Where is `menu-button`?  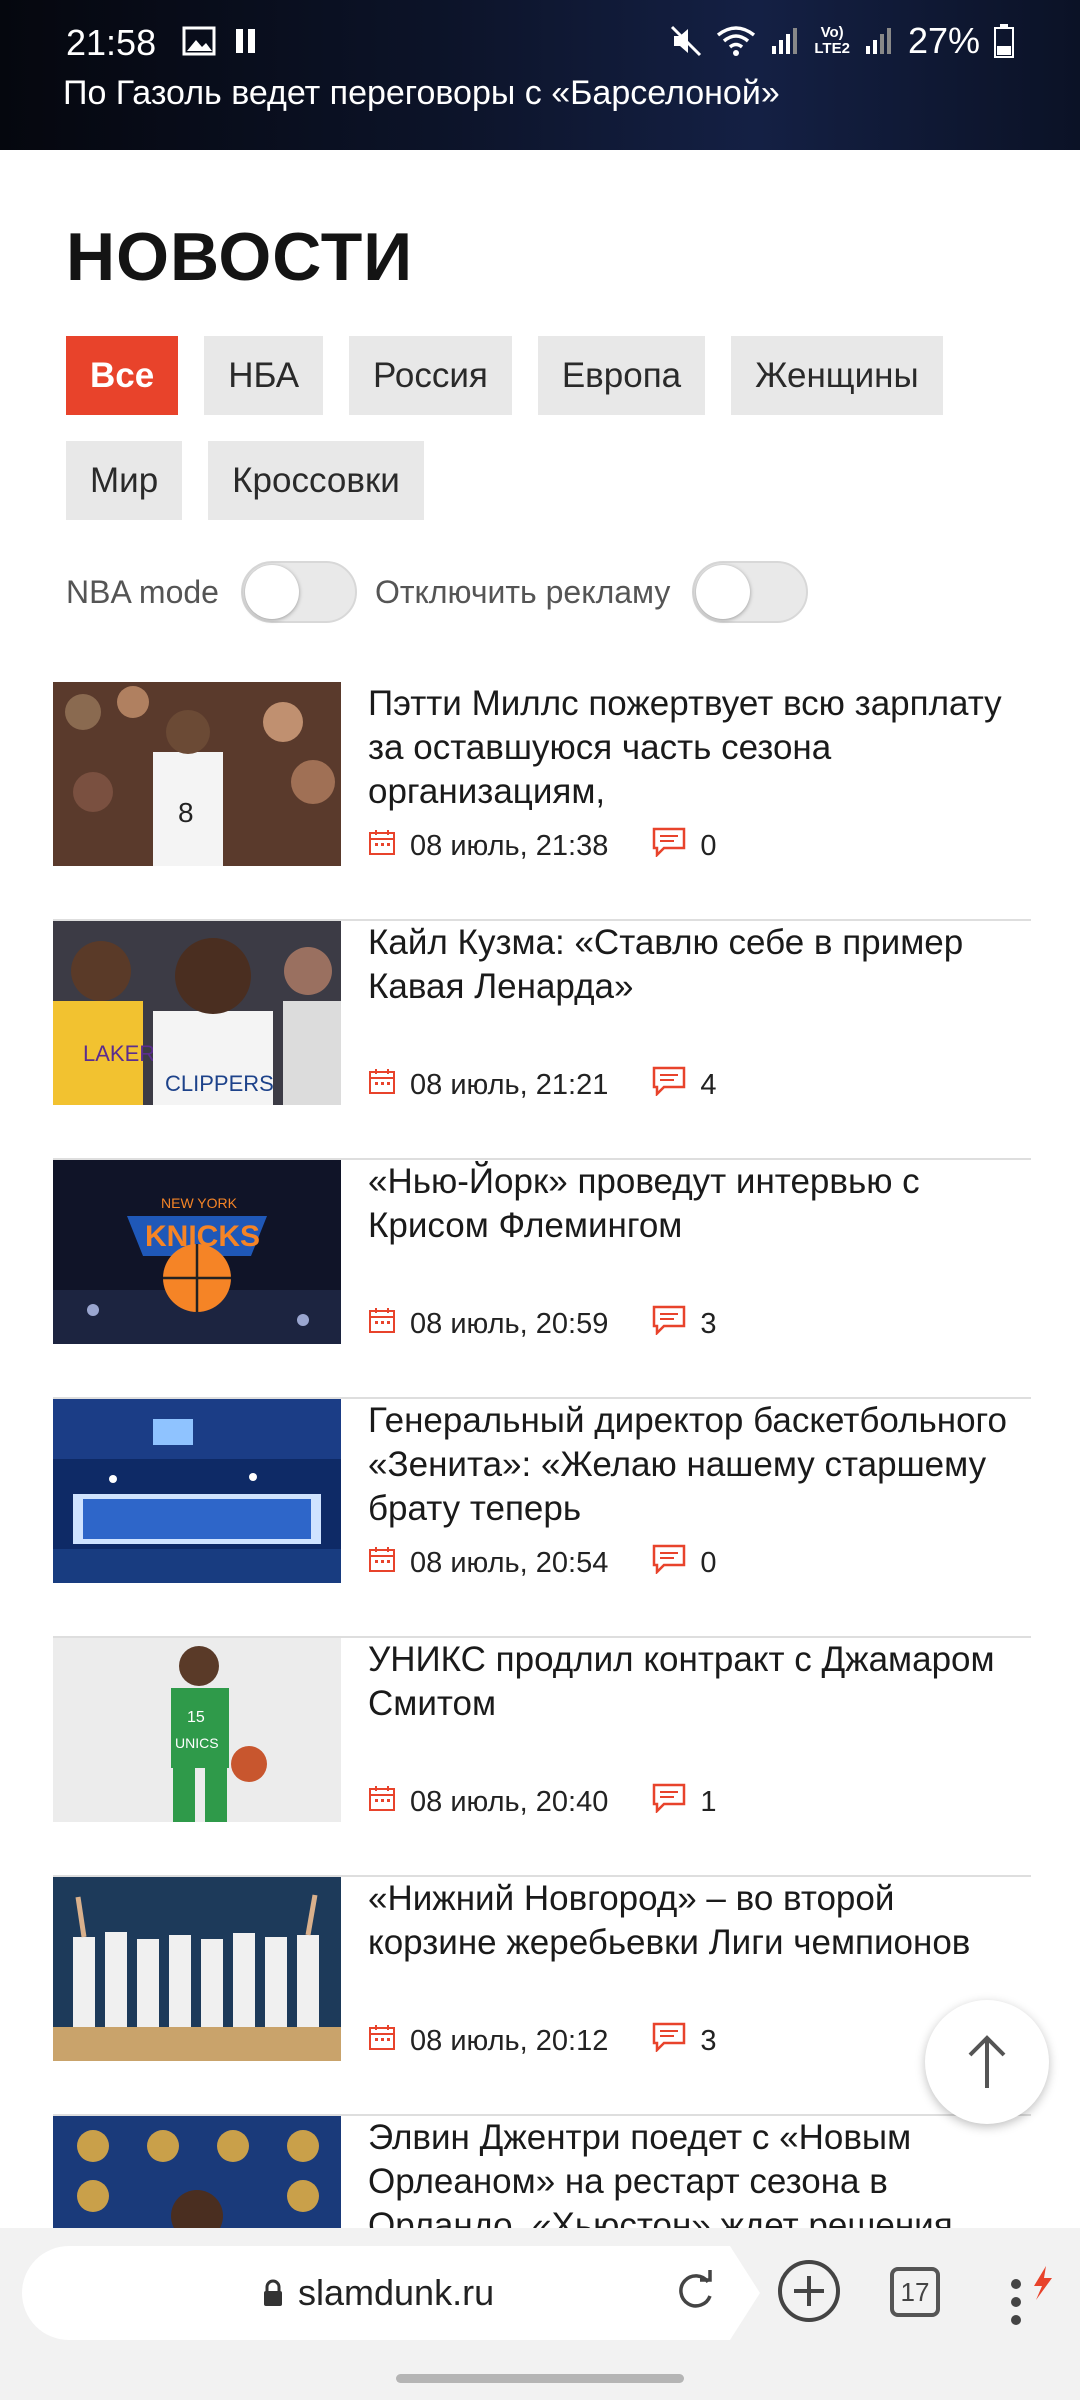
menu-button is located at coordinates (1034, 2301).